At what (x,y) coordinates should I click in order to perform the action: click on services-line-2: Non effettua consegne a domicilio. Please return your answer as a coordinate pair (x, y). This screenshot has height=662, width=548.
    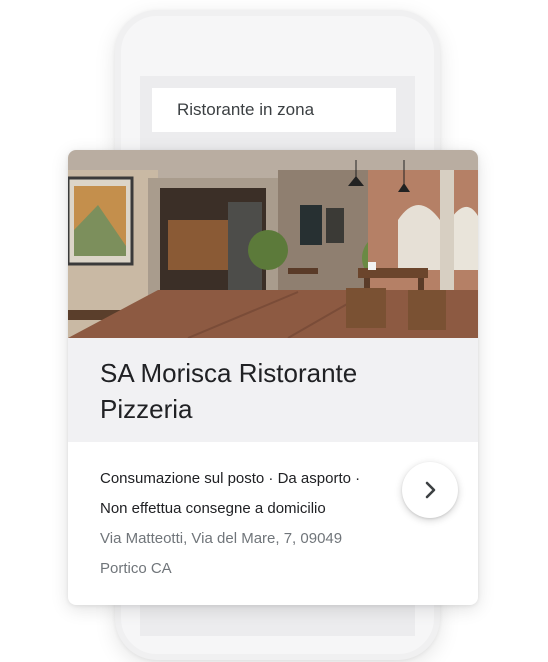
    Looking at the image, I should click on (213, 508).